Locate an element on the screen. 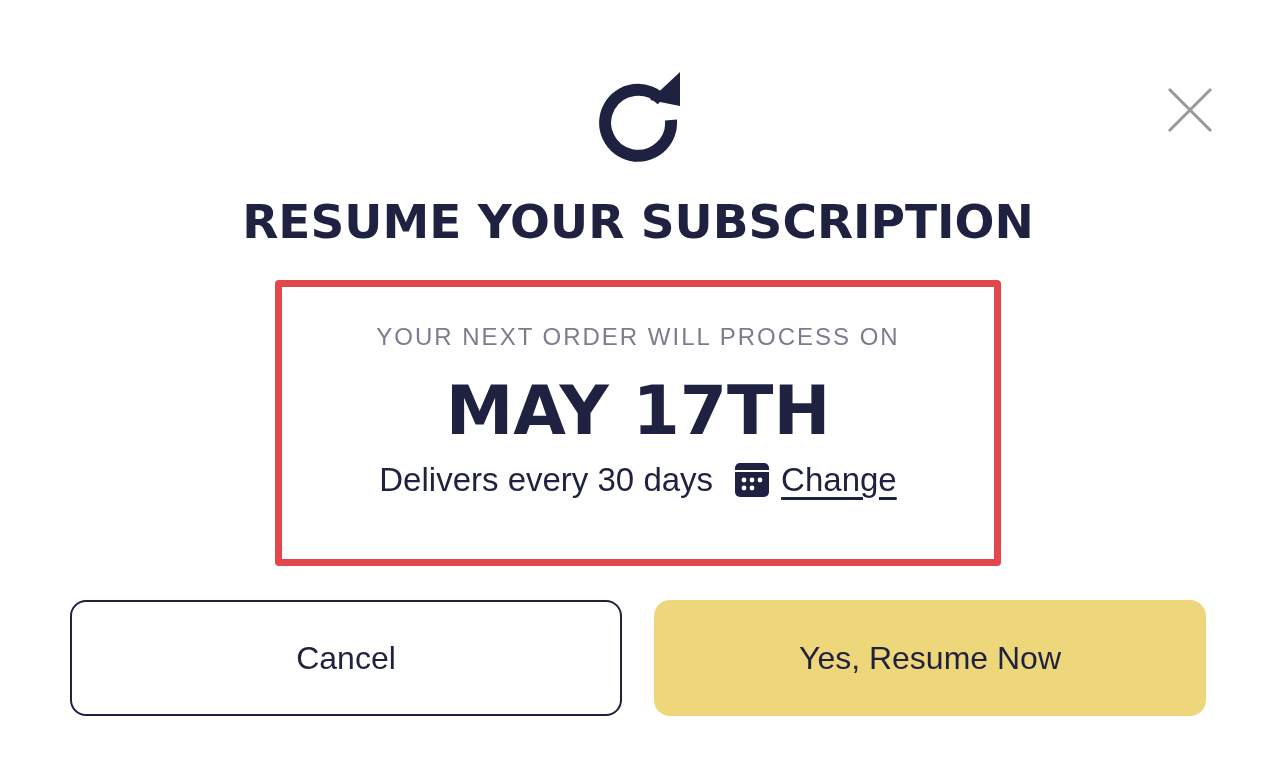  delivery-frequency: Delivers every 30 days is located at coordinates (546, 480).